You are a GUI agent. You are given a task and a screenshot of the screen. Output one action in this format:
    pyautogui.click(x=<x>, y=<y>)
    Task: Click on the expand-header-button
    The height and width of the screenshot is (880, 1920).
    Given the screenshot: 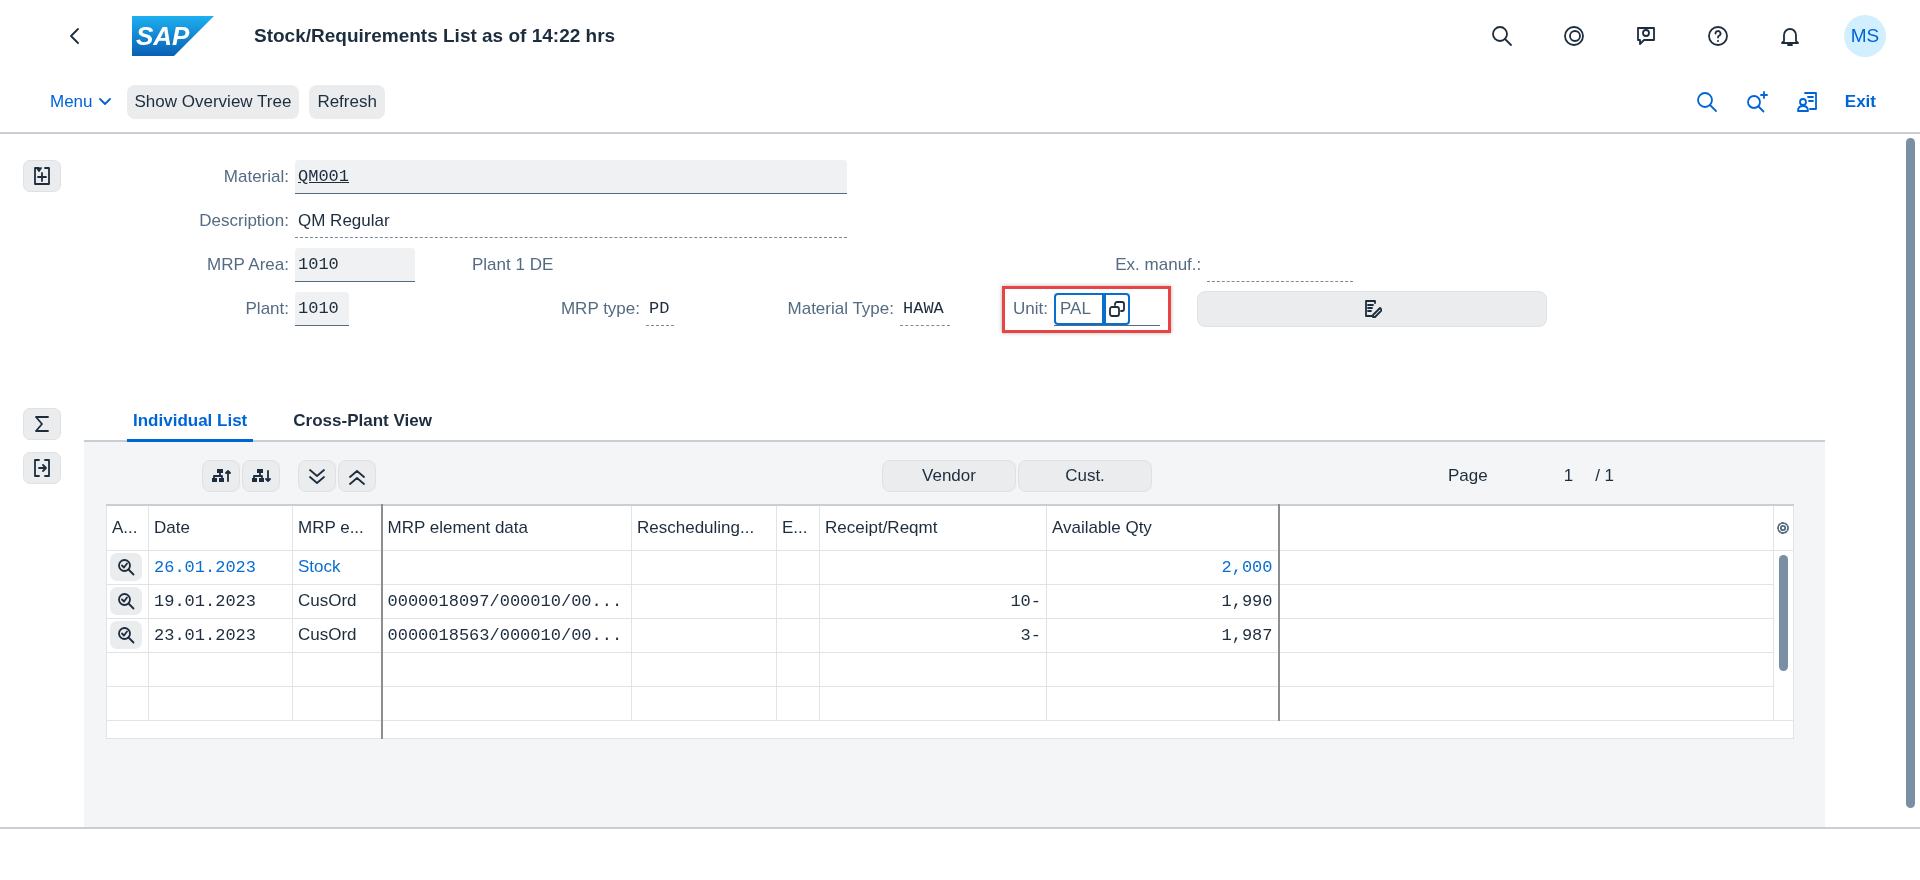 What is the action you would take?
    pyautogui.click(x=42, y=176)
    